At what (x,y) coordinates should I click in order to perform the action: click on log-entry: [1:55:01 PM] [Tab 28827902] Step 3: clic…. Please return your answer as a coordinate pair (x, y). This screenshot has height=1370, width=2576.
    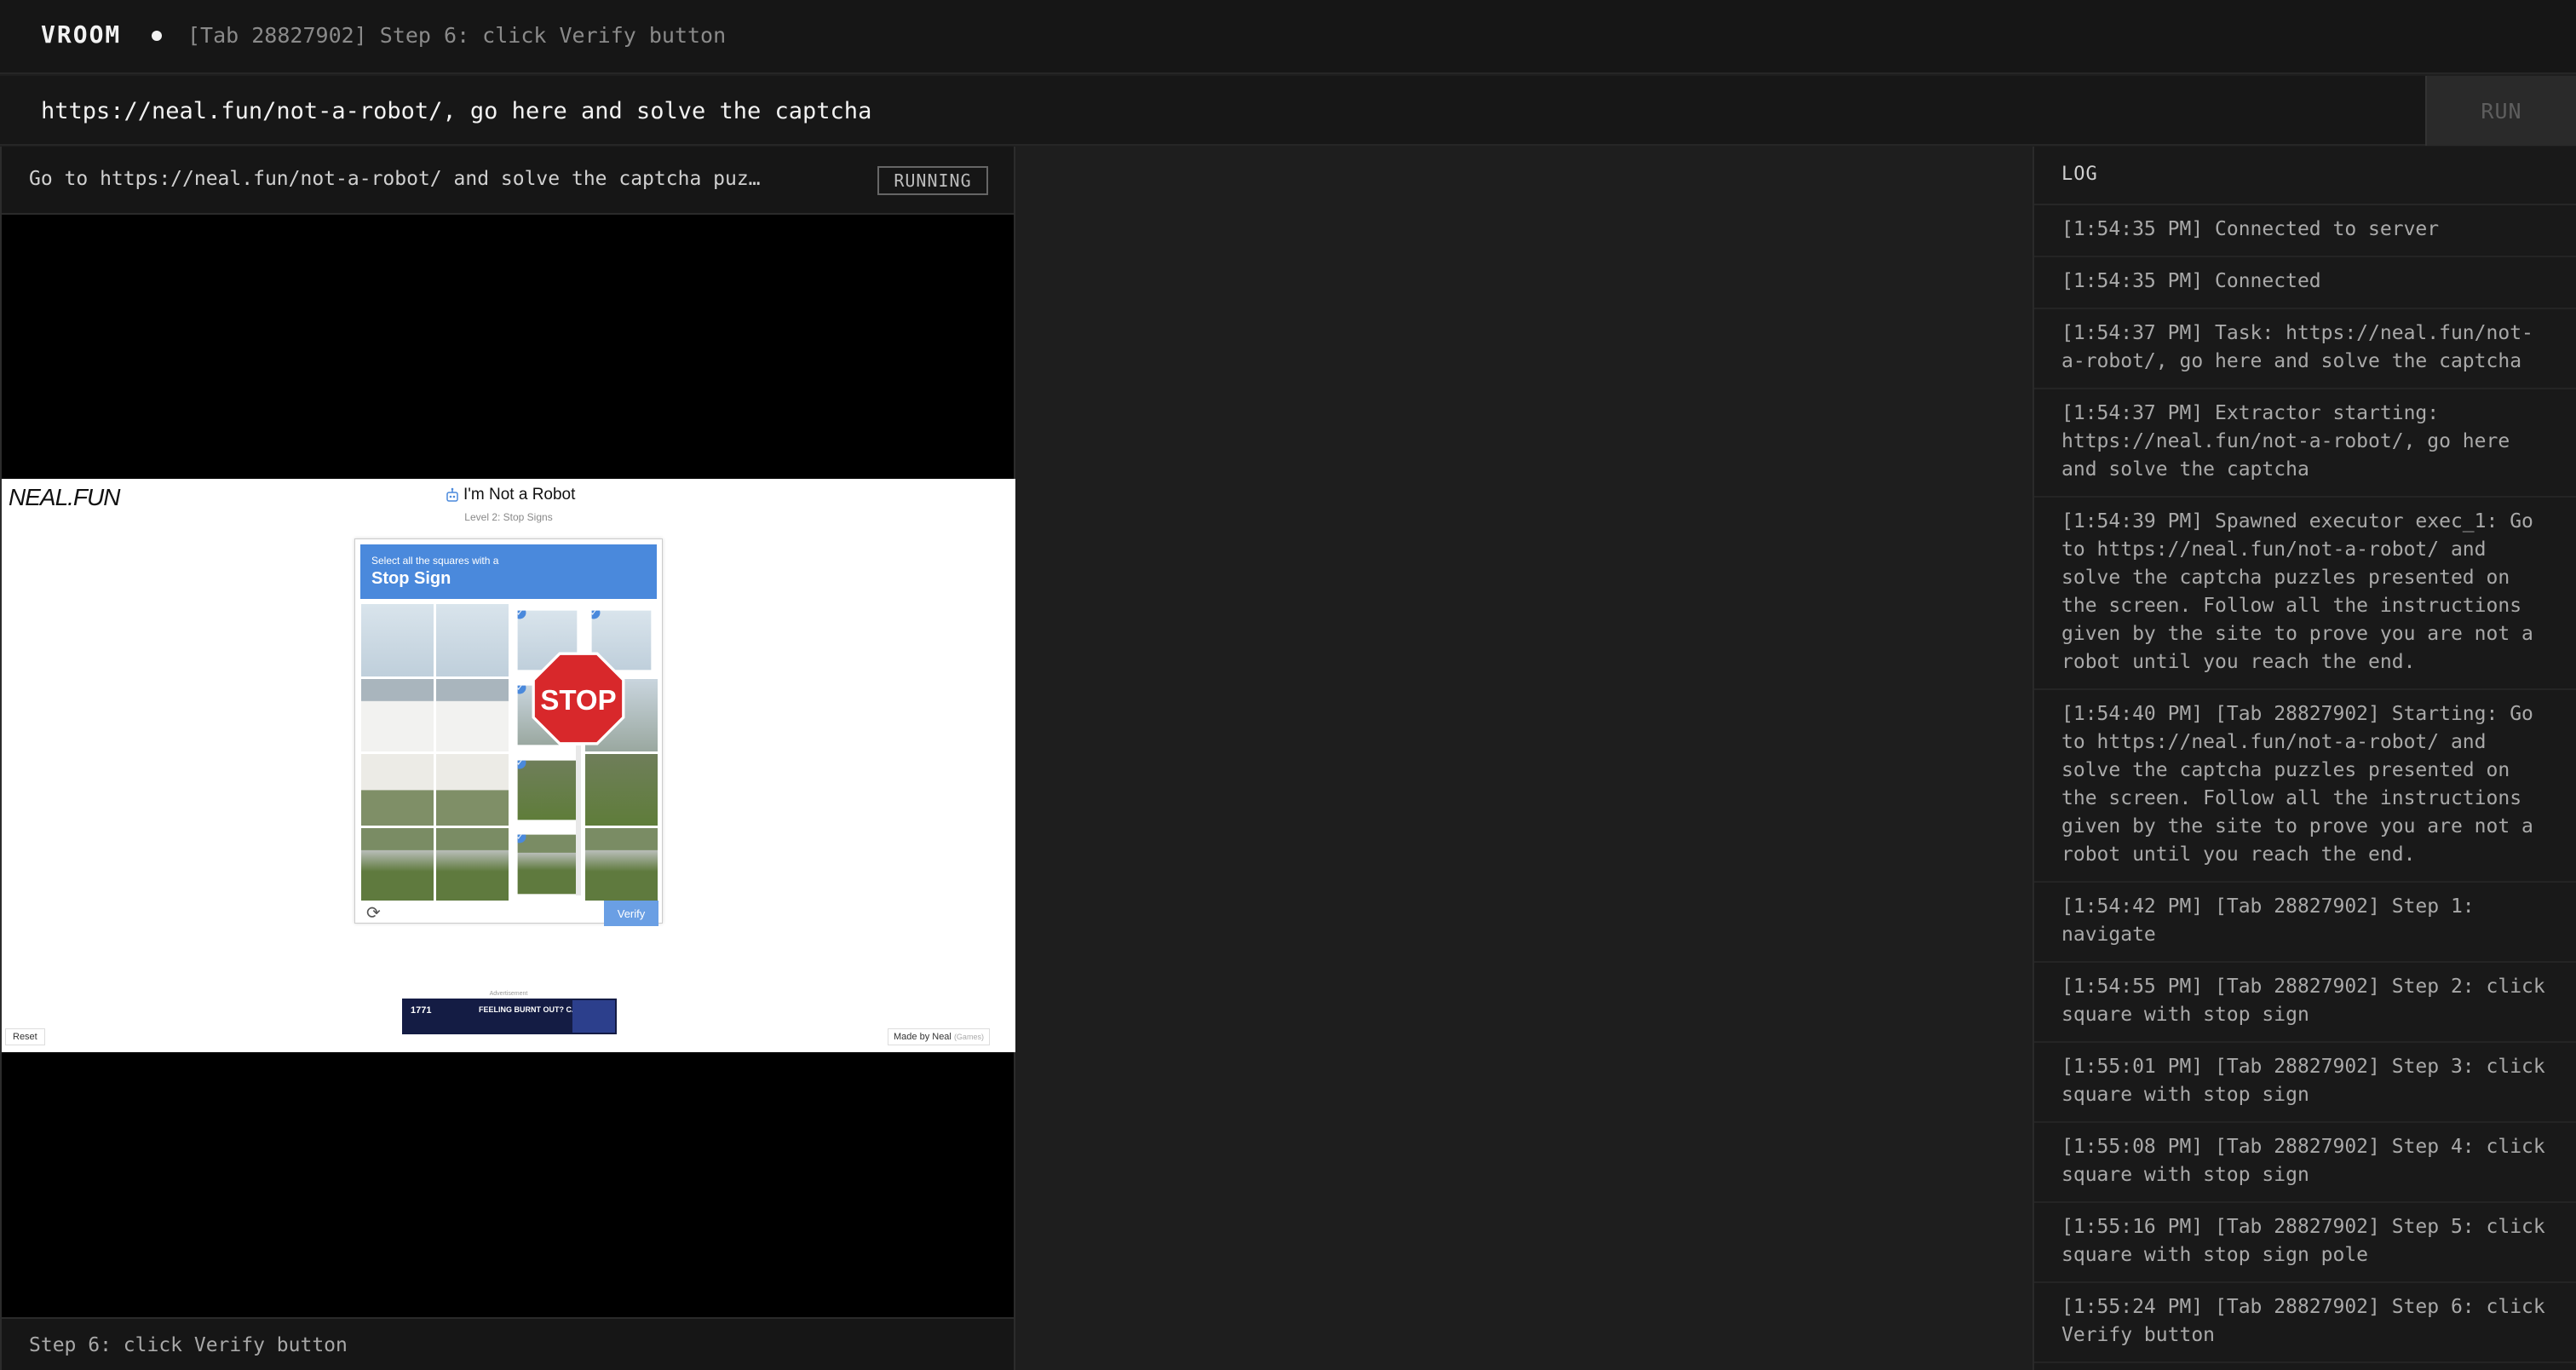
    Looking at the image, I should click on (2305, 1083).